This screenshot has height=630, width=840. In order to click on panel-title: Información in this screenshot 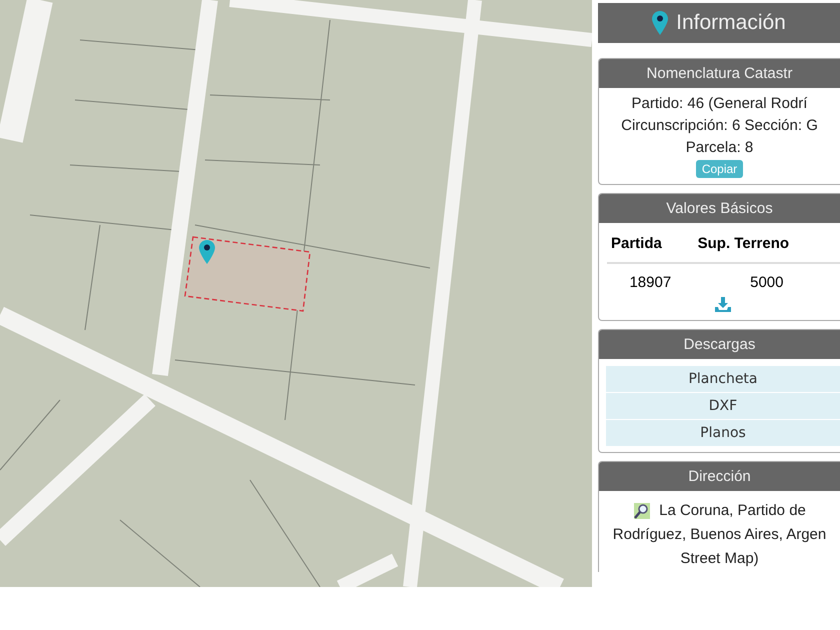, I will do `click(731, 23)`.